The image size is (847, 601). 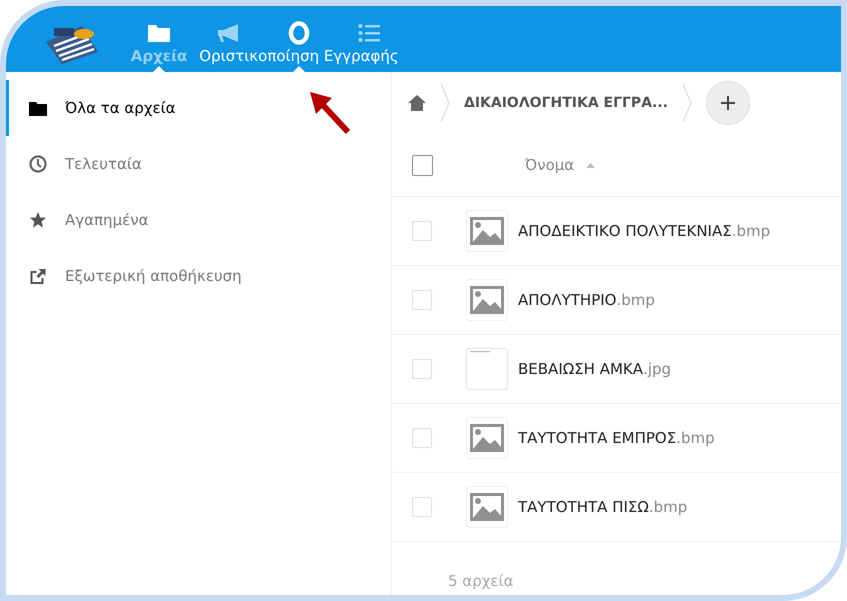 I want to click on column-header: Όνομα, so click(x=549, y=165).